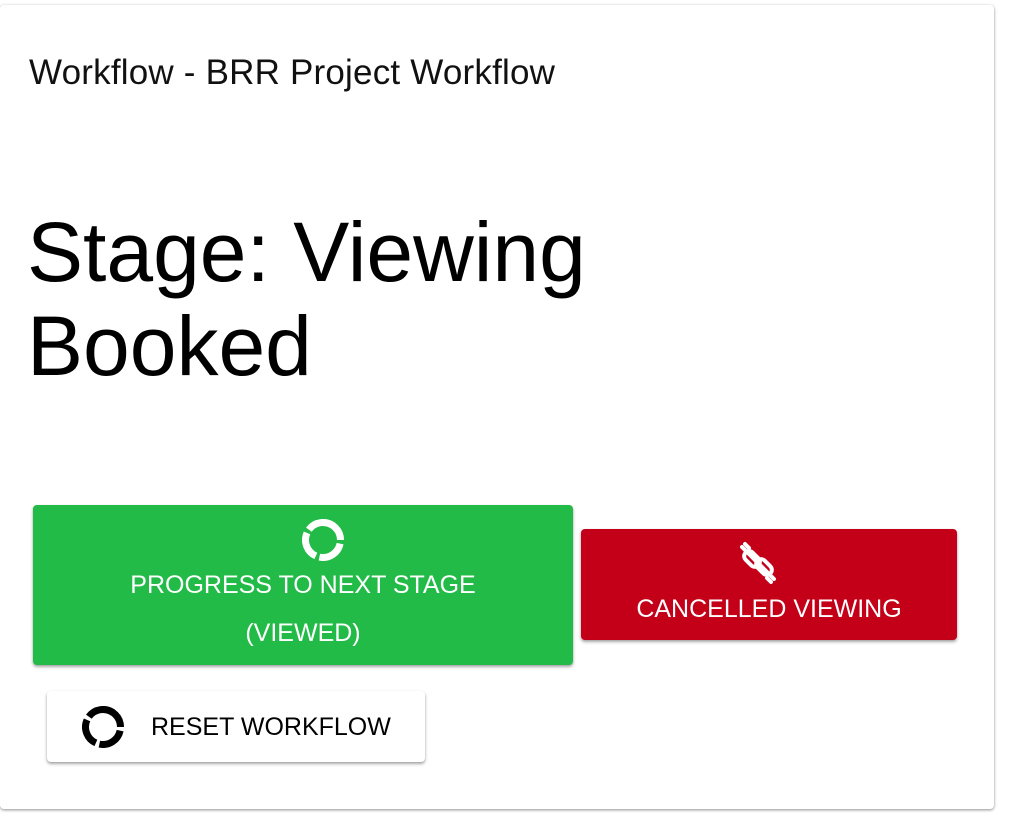 The image size is (1009, 832). I want to click on workflow-title: Workflow - BRR Project Workflow, so click(292, 72).